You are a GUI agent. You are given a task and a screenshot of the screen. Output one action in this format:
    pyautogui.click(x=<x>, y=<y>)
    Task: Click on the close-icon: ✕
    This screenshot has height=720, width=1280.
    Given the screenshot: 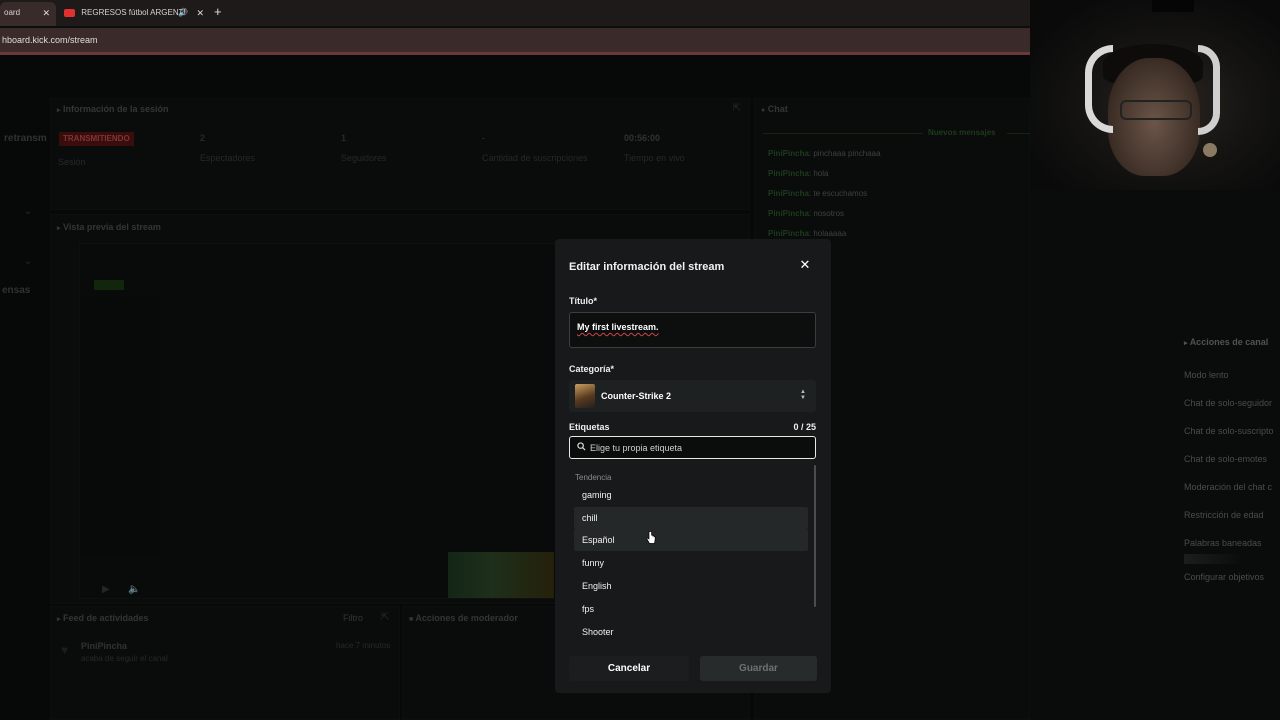 What is the action you would take?
    pyautogui.click(x=805, y=264)
    